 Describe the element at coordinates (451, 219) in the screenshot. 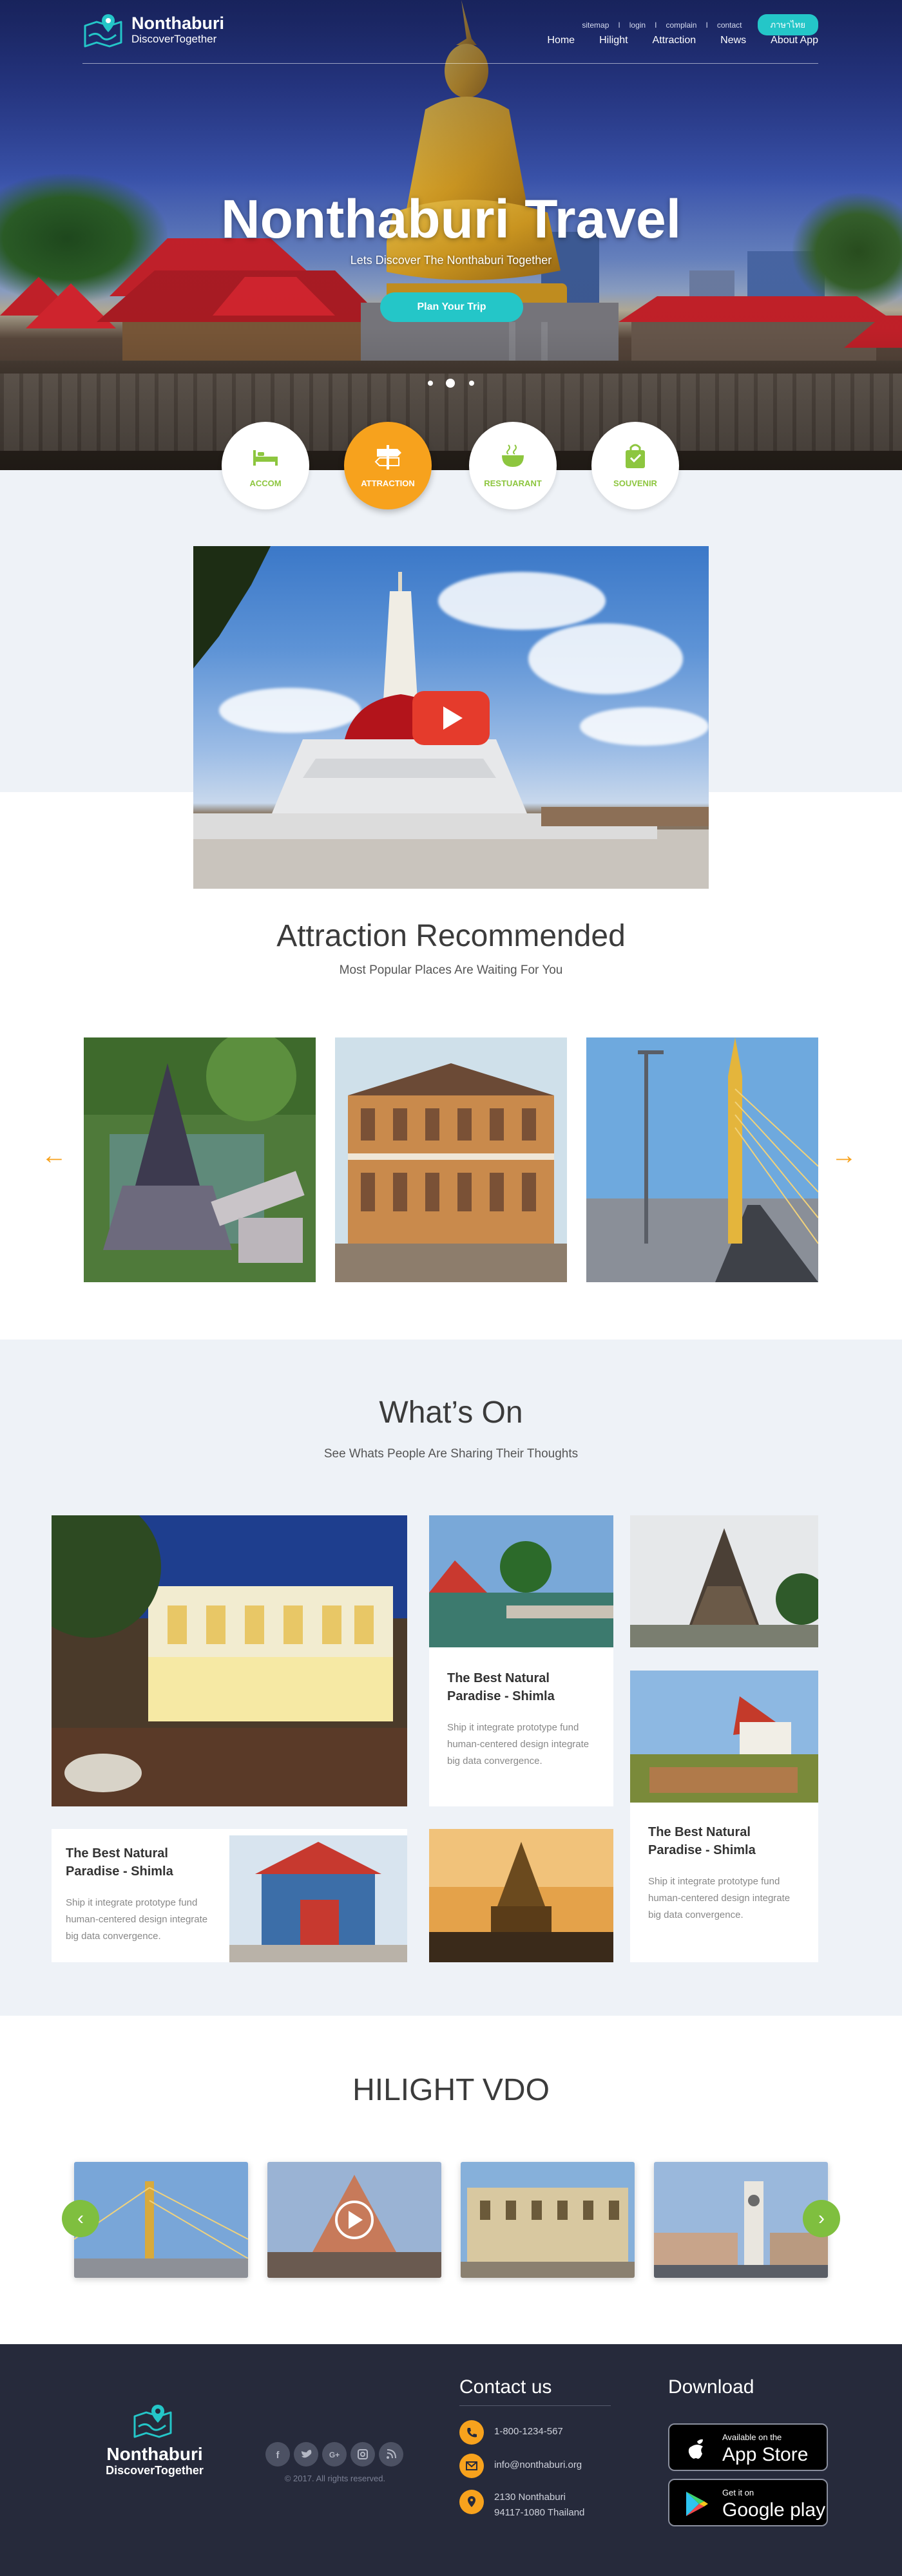

I see `hero-title: Nonthaburi Travel` at that location.